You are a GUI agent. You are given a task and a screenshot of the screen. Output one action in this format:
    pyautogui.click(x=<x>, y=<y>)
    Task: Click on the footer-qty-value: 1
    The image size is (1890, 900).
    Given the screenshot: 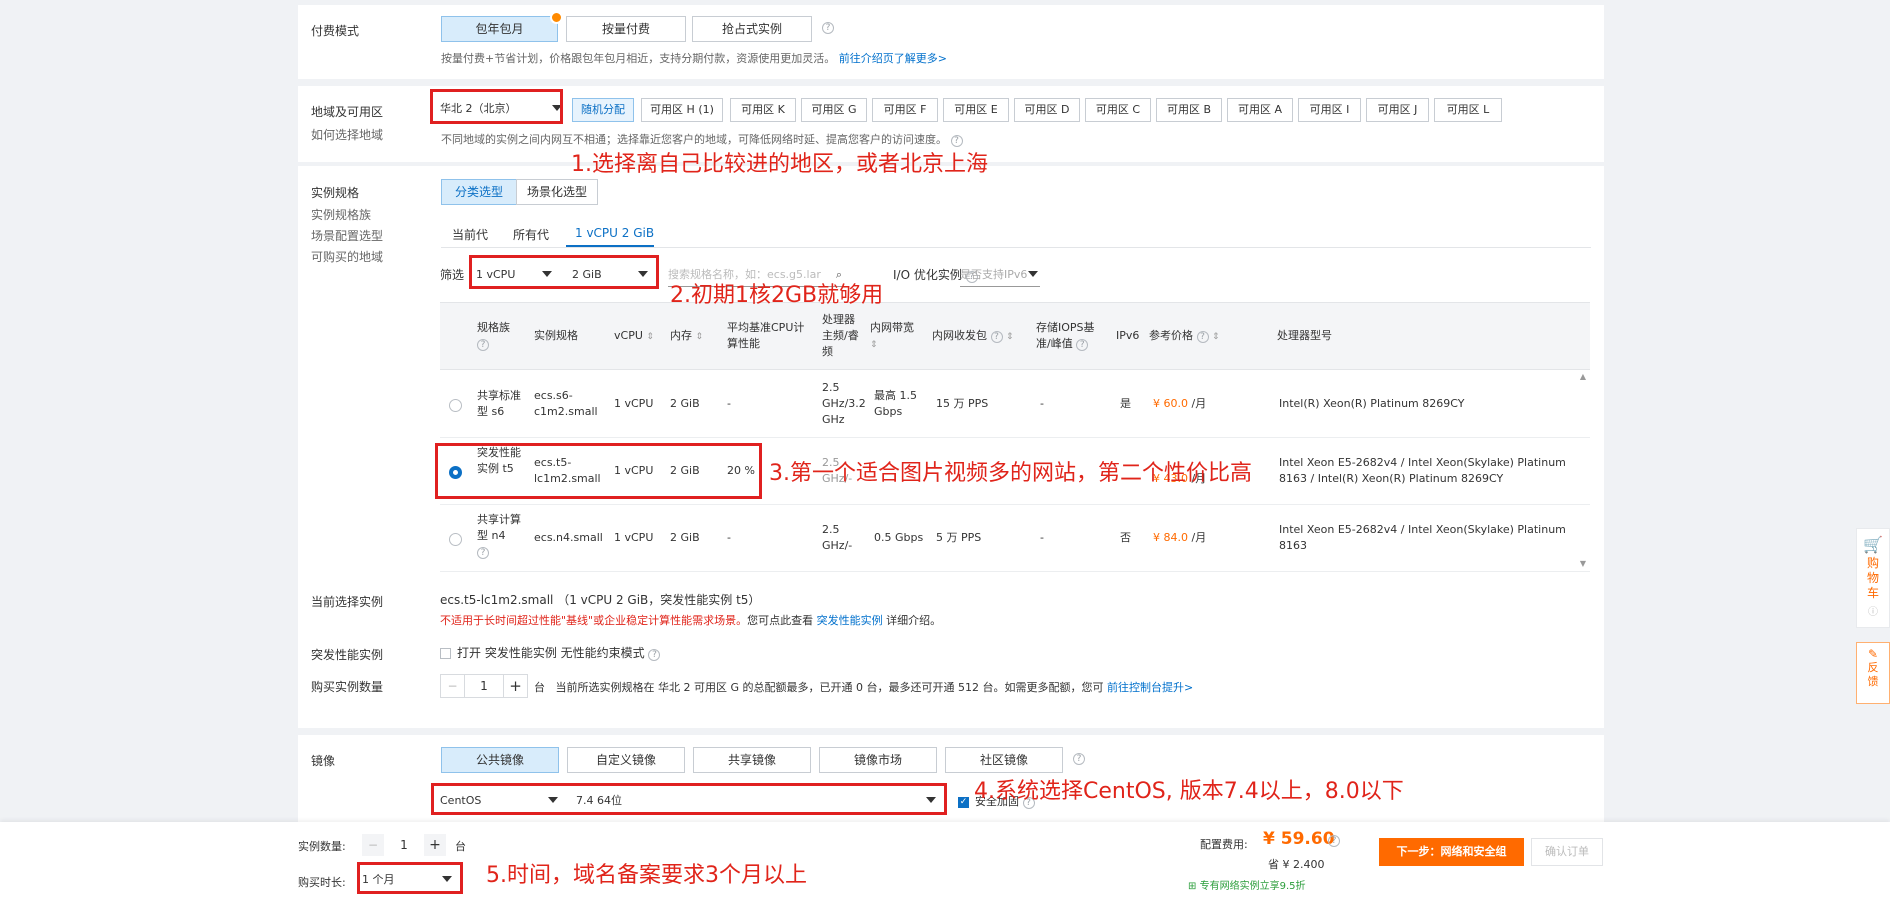 What is the action you would take?
    pyautogui.click(x=404, y=845)
    